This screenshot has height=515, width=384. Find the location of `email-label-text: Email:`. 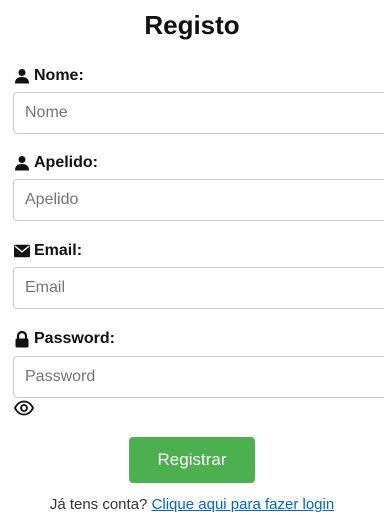

email-label-text: Email: is located at coordinates (58, 250).